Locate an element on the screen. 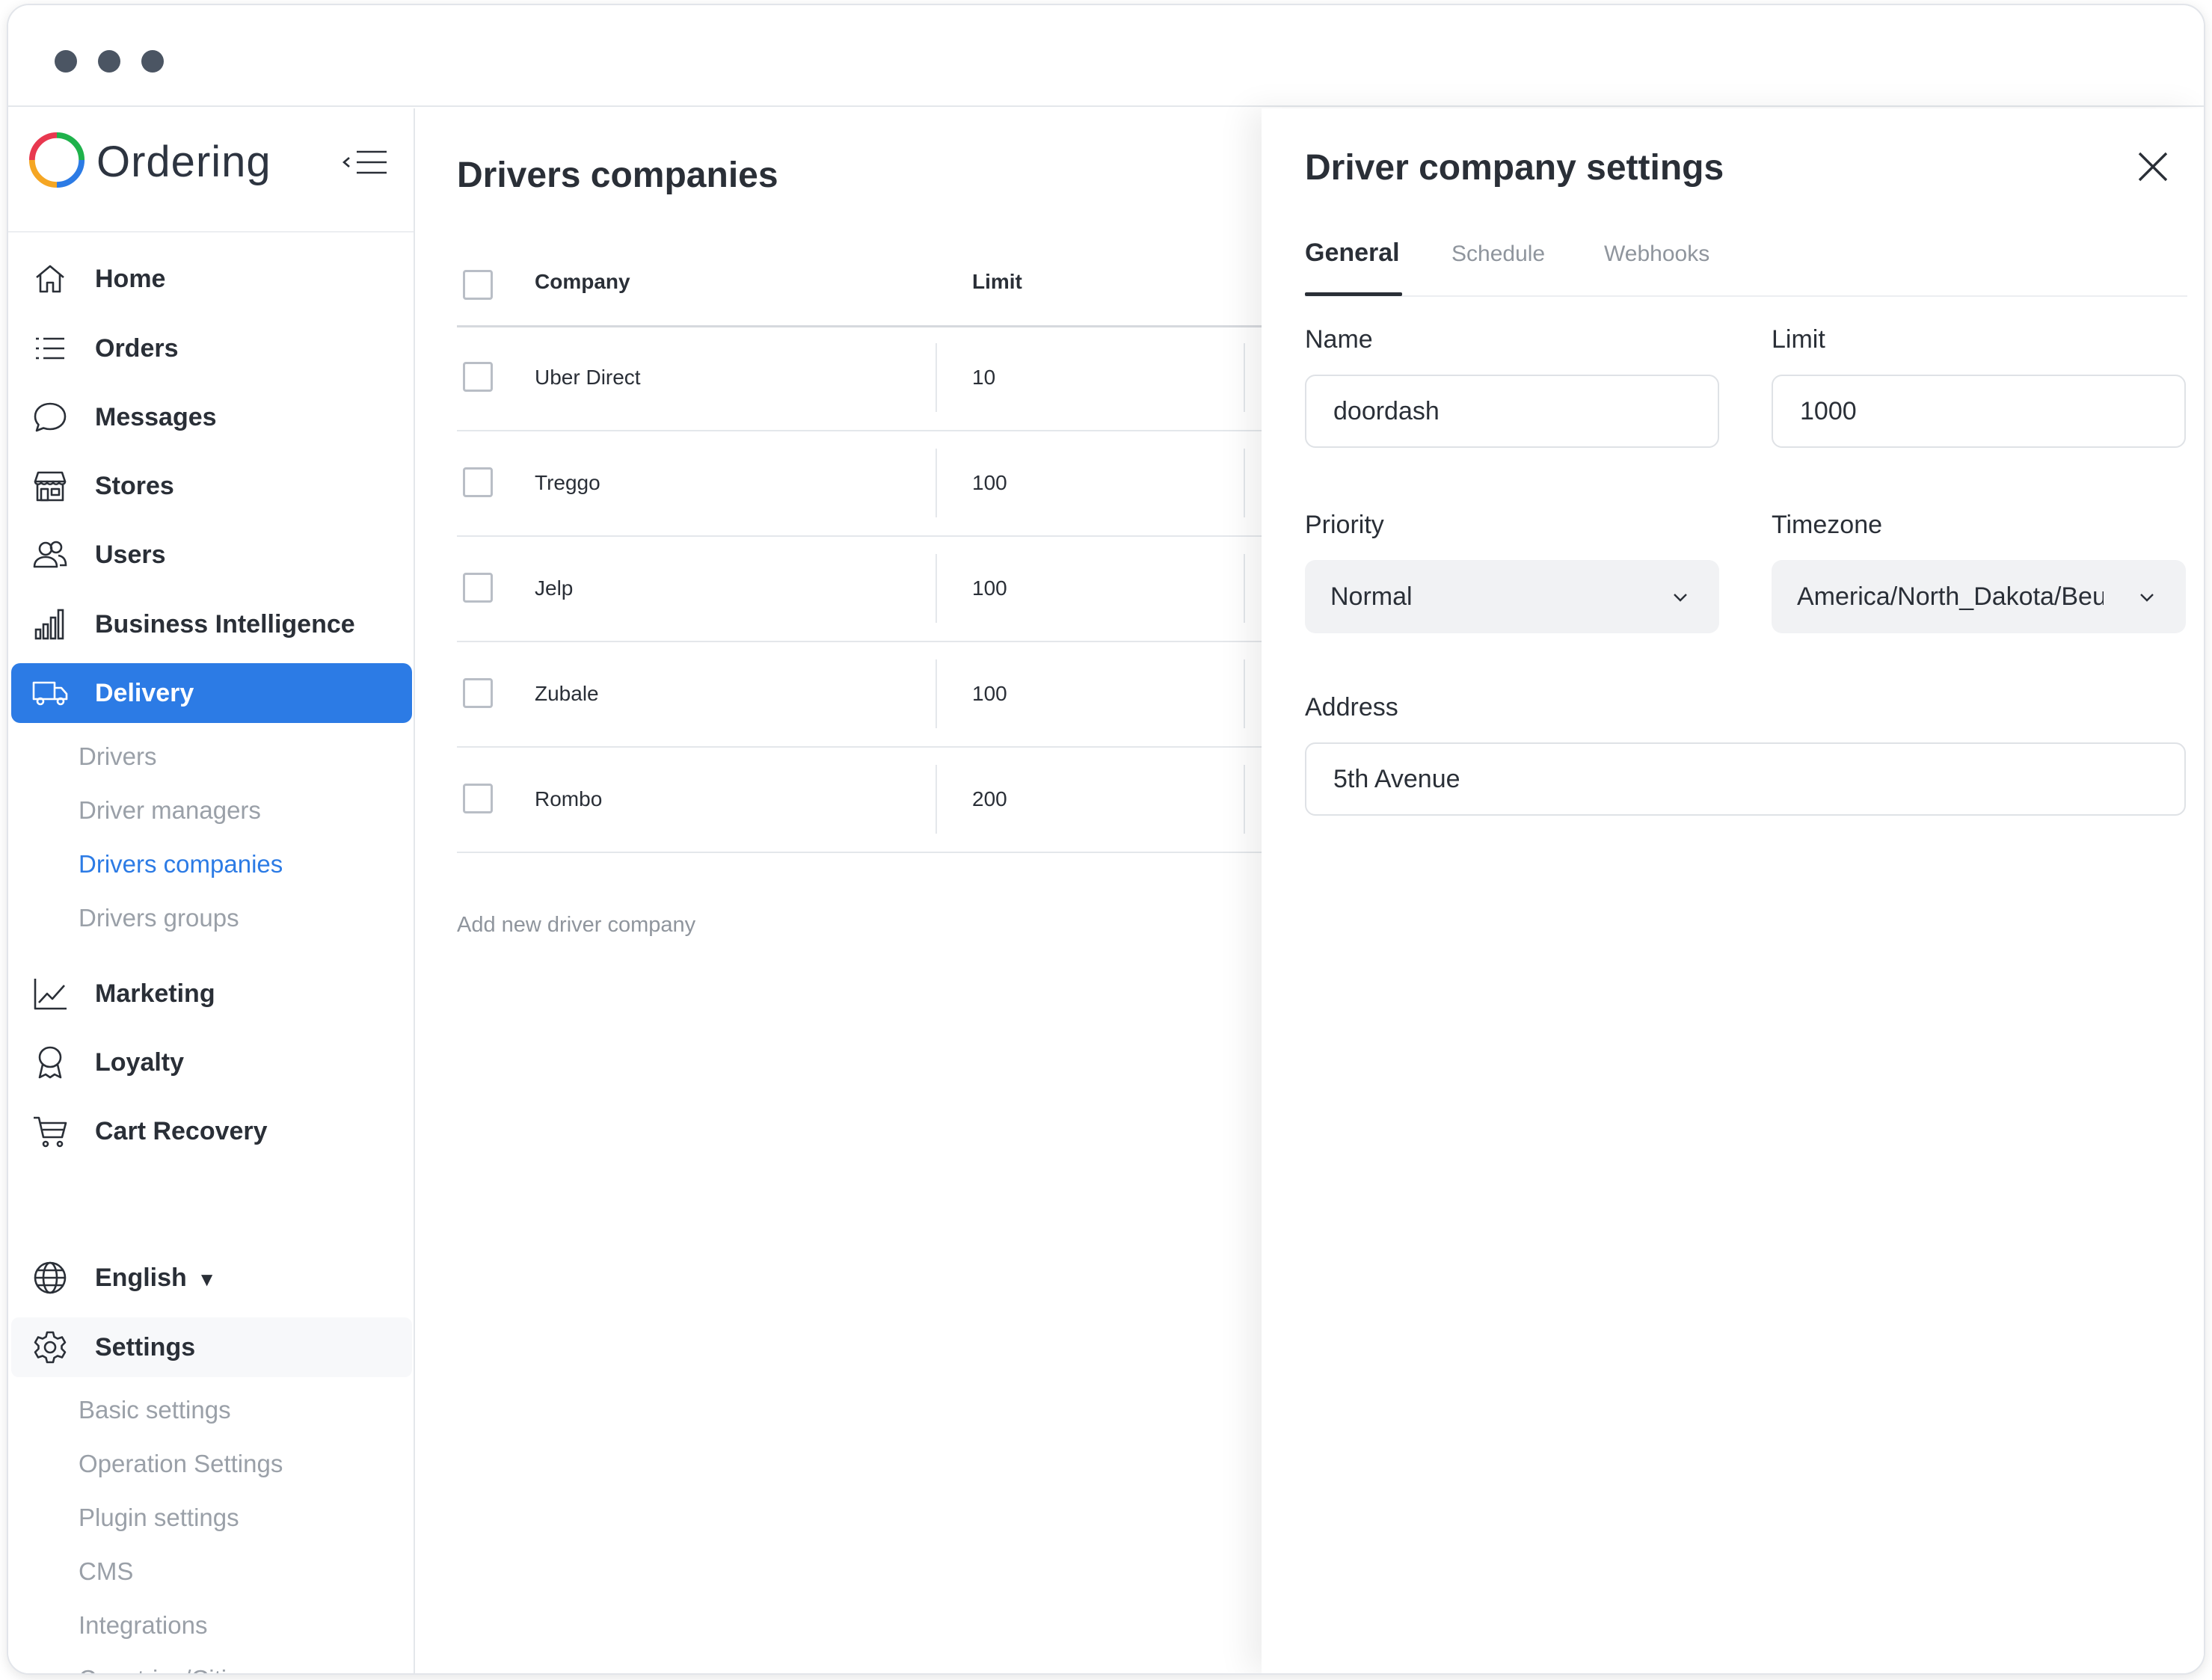 This screenshot has width=2212, height=1680. page-title: Drivers companies is located at coordinates (617, 175).